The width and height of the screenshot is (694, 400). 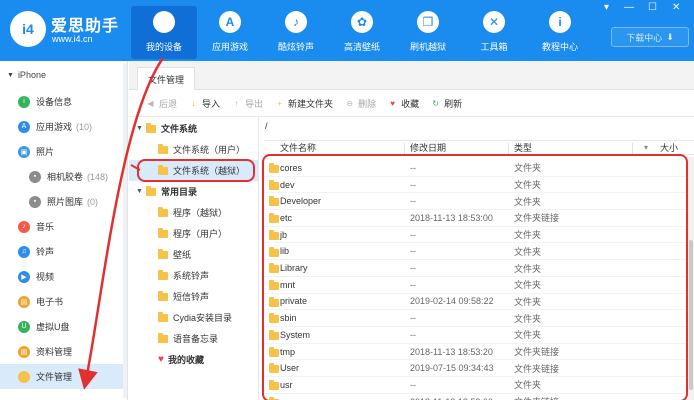 What do you see at coordinates (63, 326) in the screenshot?
I see `sidebar-item: U 虚拟U盘` at bounding box center [63, 326].